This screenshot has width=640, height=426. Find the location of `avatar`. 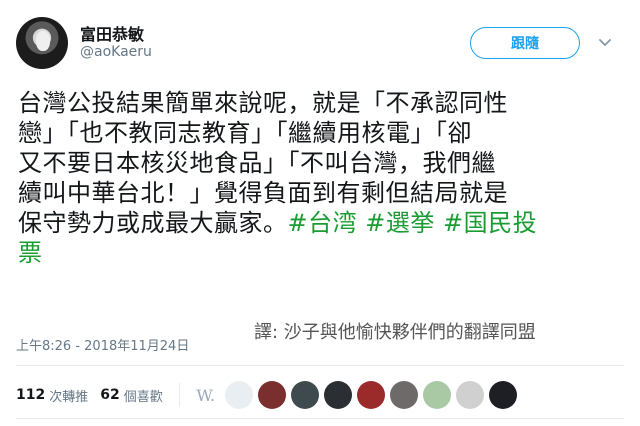

avatar is located at coordinates (42, 43).